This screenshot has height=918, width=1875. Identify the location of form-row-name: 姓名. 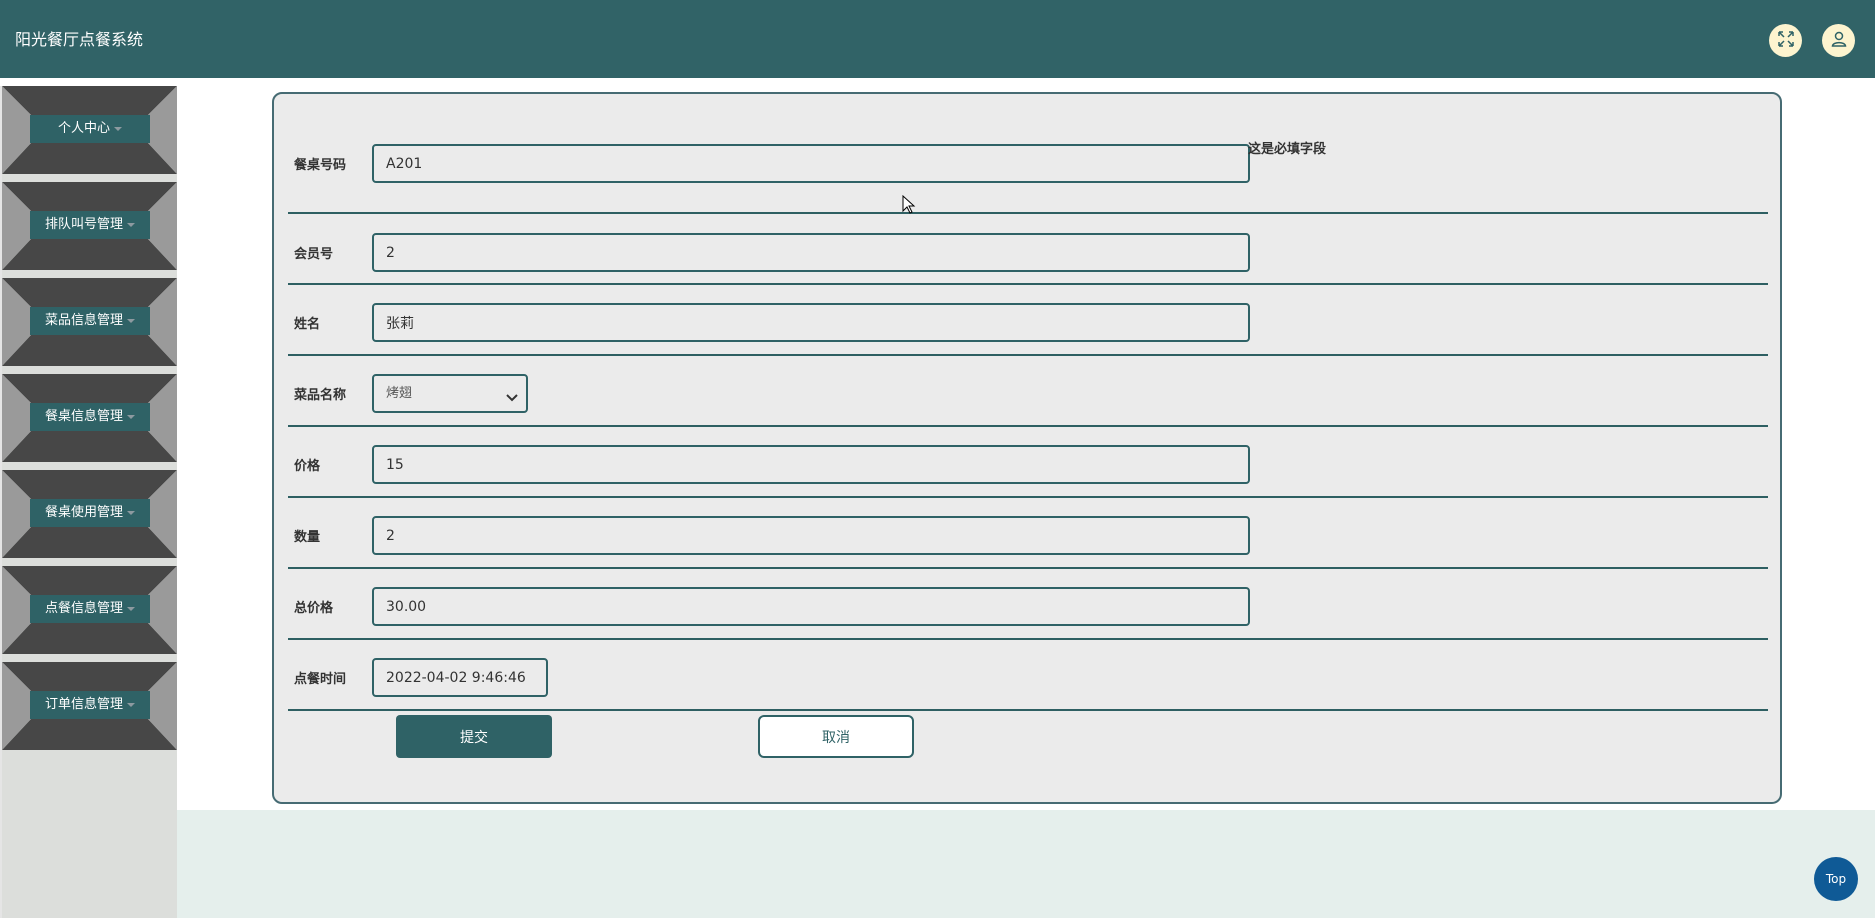
(1028, 320).